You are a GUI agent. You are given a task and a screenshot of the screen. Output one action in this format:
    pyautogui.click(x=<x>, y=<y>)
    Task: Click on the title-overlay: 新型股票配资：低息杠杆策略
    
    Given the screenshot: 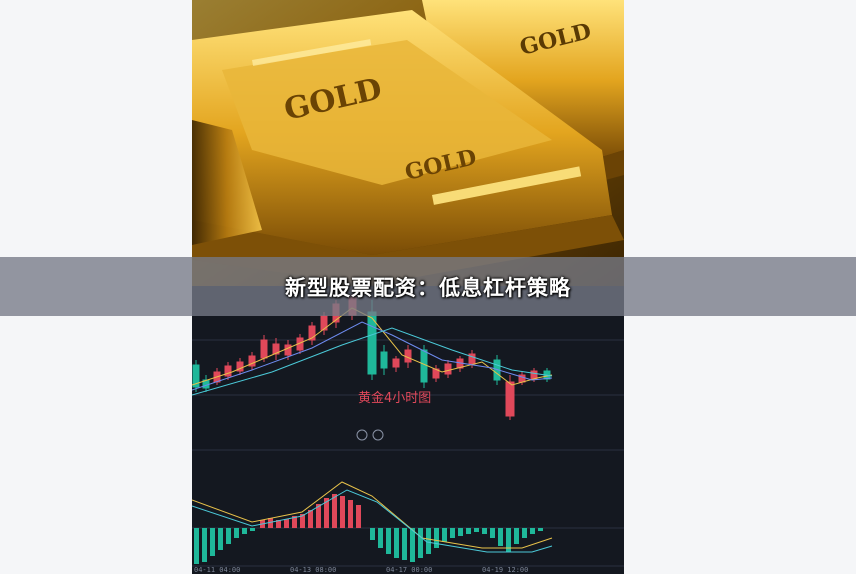 What is the action you would take?
    pyautogui.click(x=428, y=286)
    